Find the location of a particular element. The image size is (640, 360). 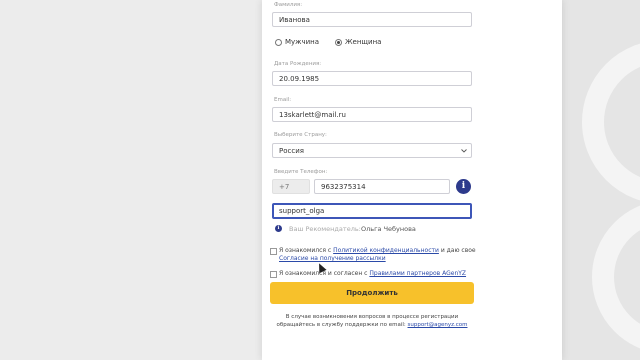

gender-female-label: Женщина is located at coordinates (363, 42).